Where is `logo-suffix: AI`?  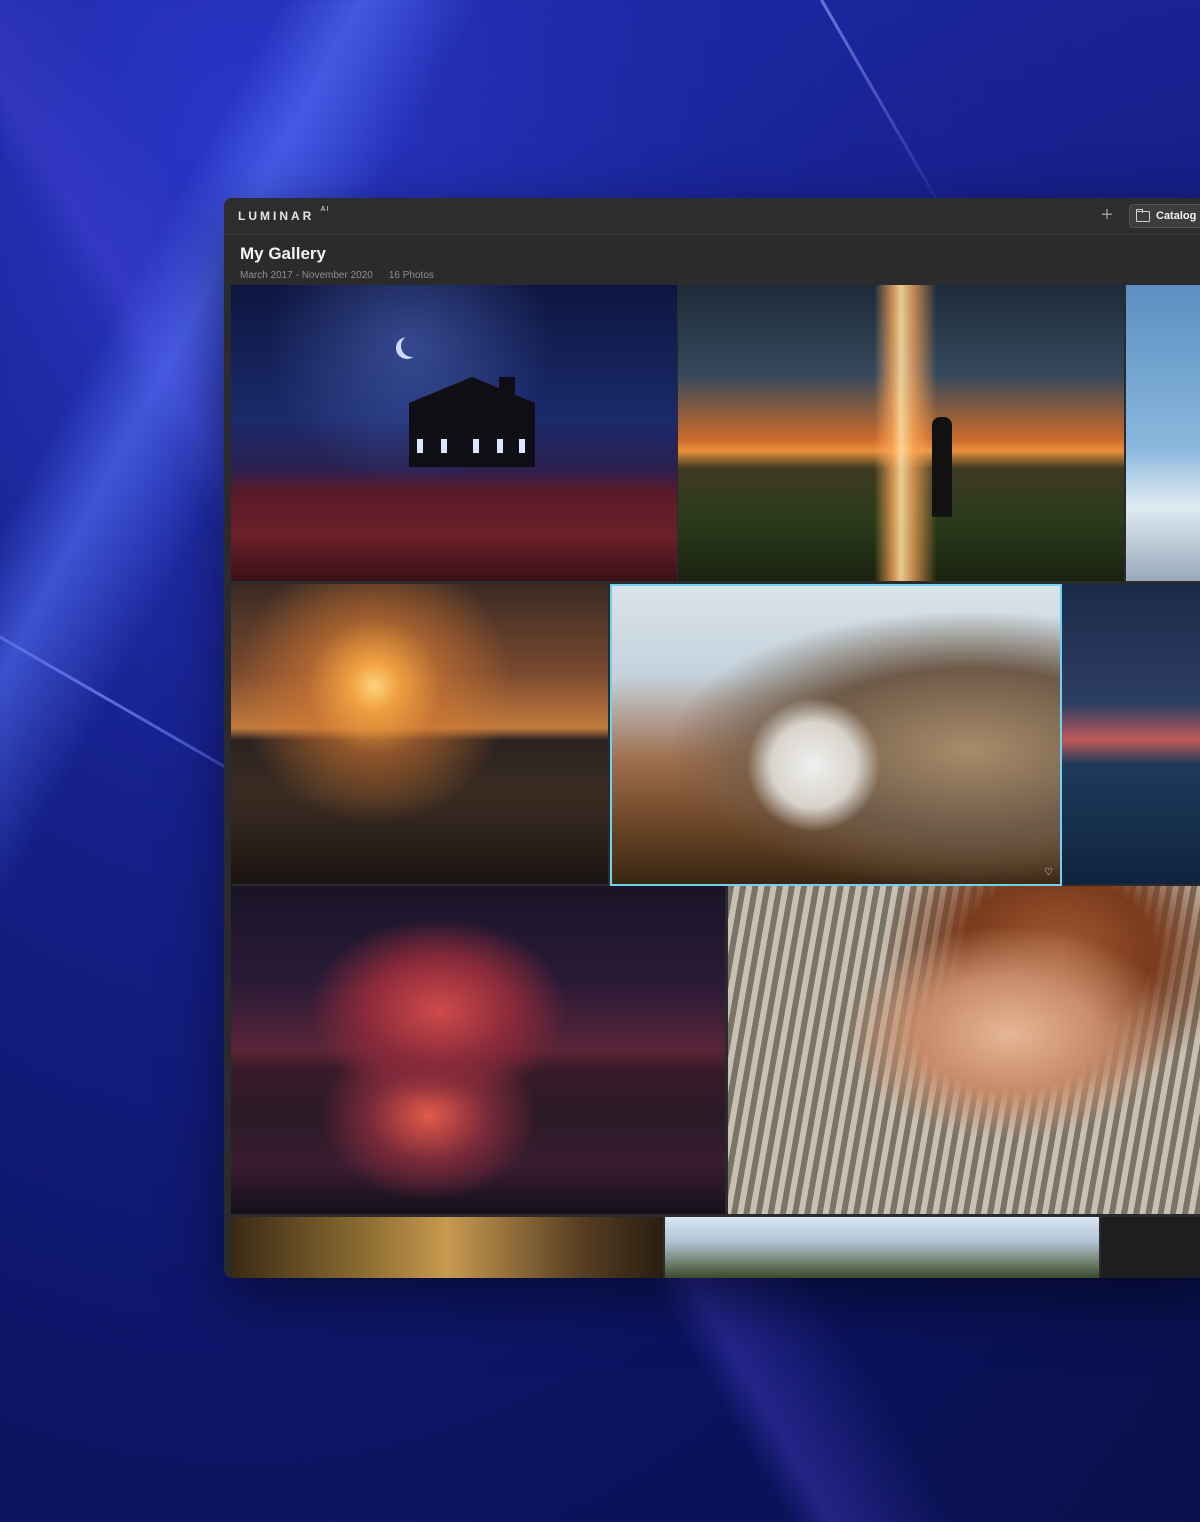
logo-suffix: AI is located at coordinates (325, 209).